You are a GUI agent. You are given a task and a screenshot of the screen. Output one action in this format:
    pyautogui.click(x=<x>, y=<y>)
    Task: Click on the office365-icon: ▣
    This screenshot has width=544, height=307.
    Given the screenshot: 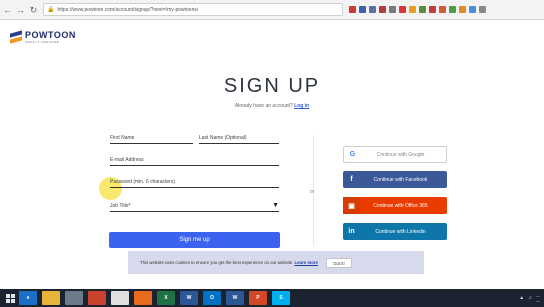 What is the action you would take?
    pyautogui.click(x=351, y=205)
    